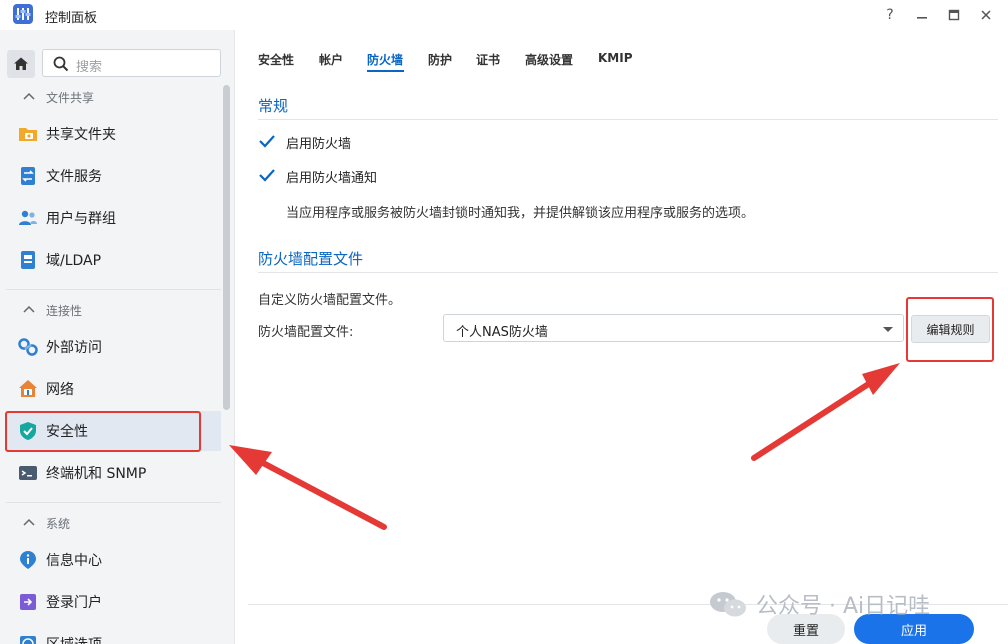  What do you see at coordinates (28, 176) in the screenshot?
I see `file-services-icon` at bounding box center [28, 176].